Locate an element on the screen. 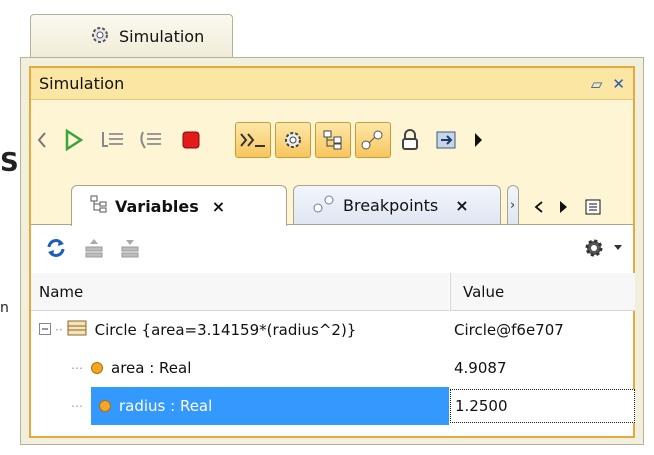 Image resolution: width=654 pixels, height=455 pixels. step-over-icon is located at coordinates (151, 140).